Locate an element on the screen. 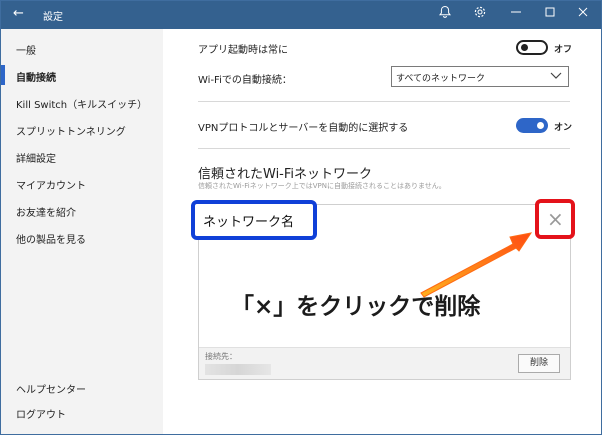 This screenshot has height=435, width=602. active-indicator is located at coordinates (3, 75).